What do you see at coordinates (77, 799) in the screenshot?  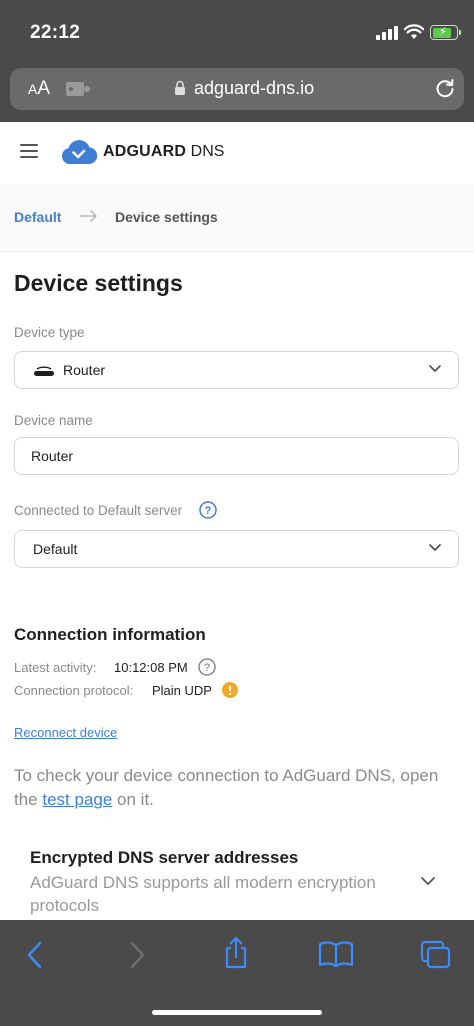 I see `test-page-link: test page` at bounding box center [77, 799].